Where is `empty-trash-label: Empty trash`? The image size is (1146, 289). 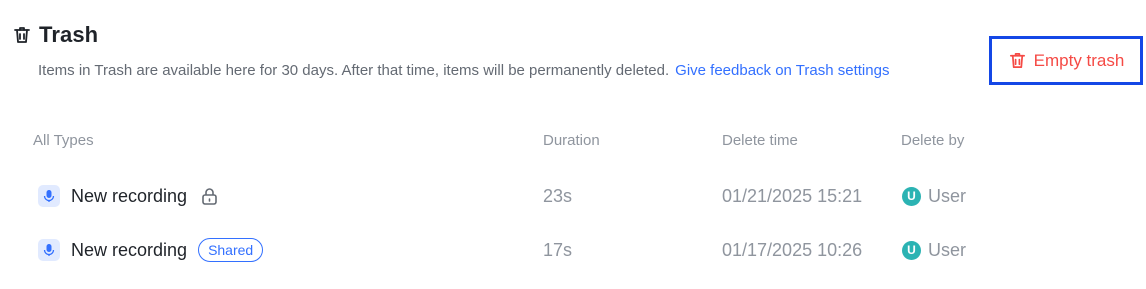
empty-trash-label: Empty trash is located at coordinates (1079, 60).